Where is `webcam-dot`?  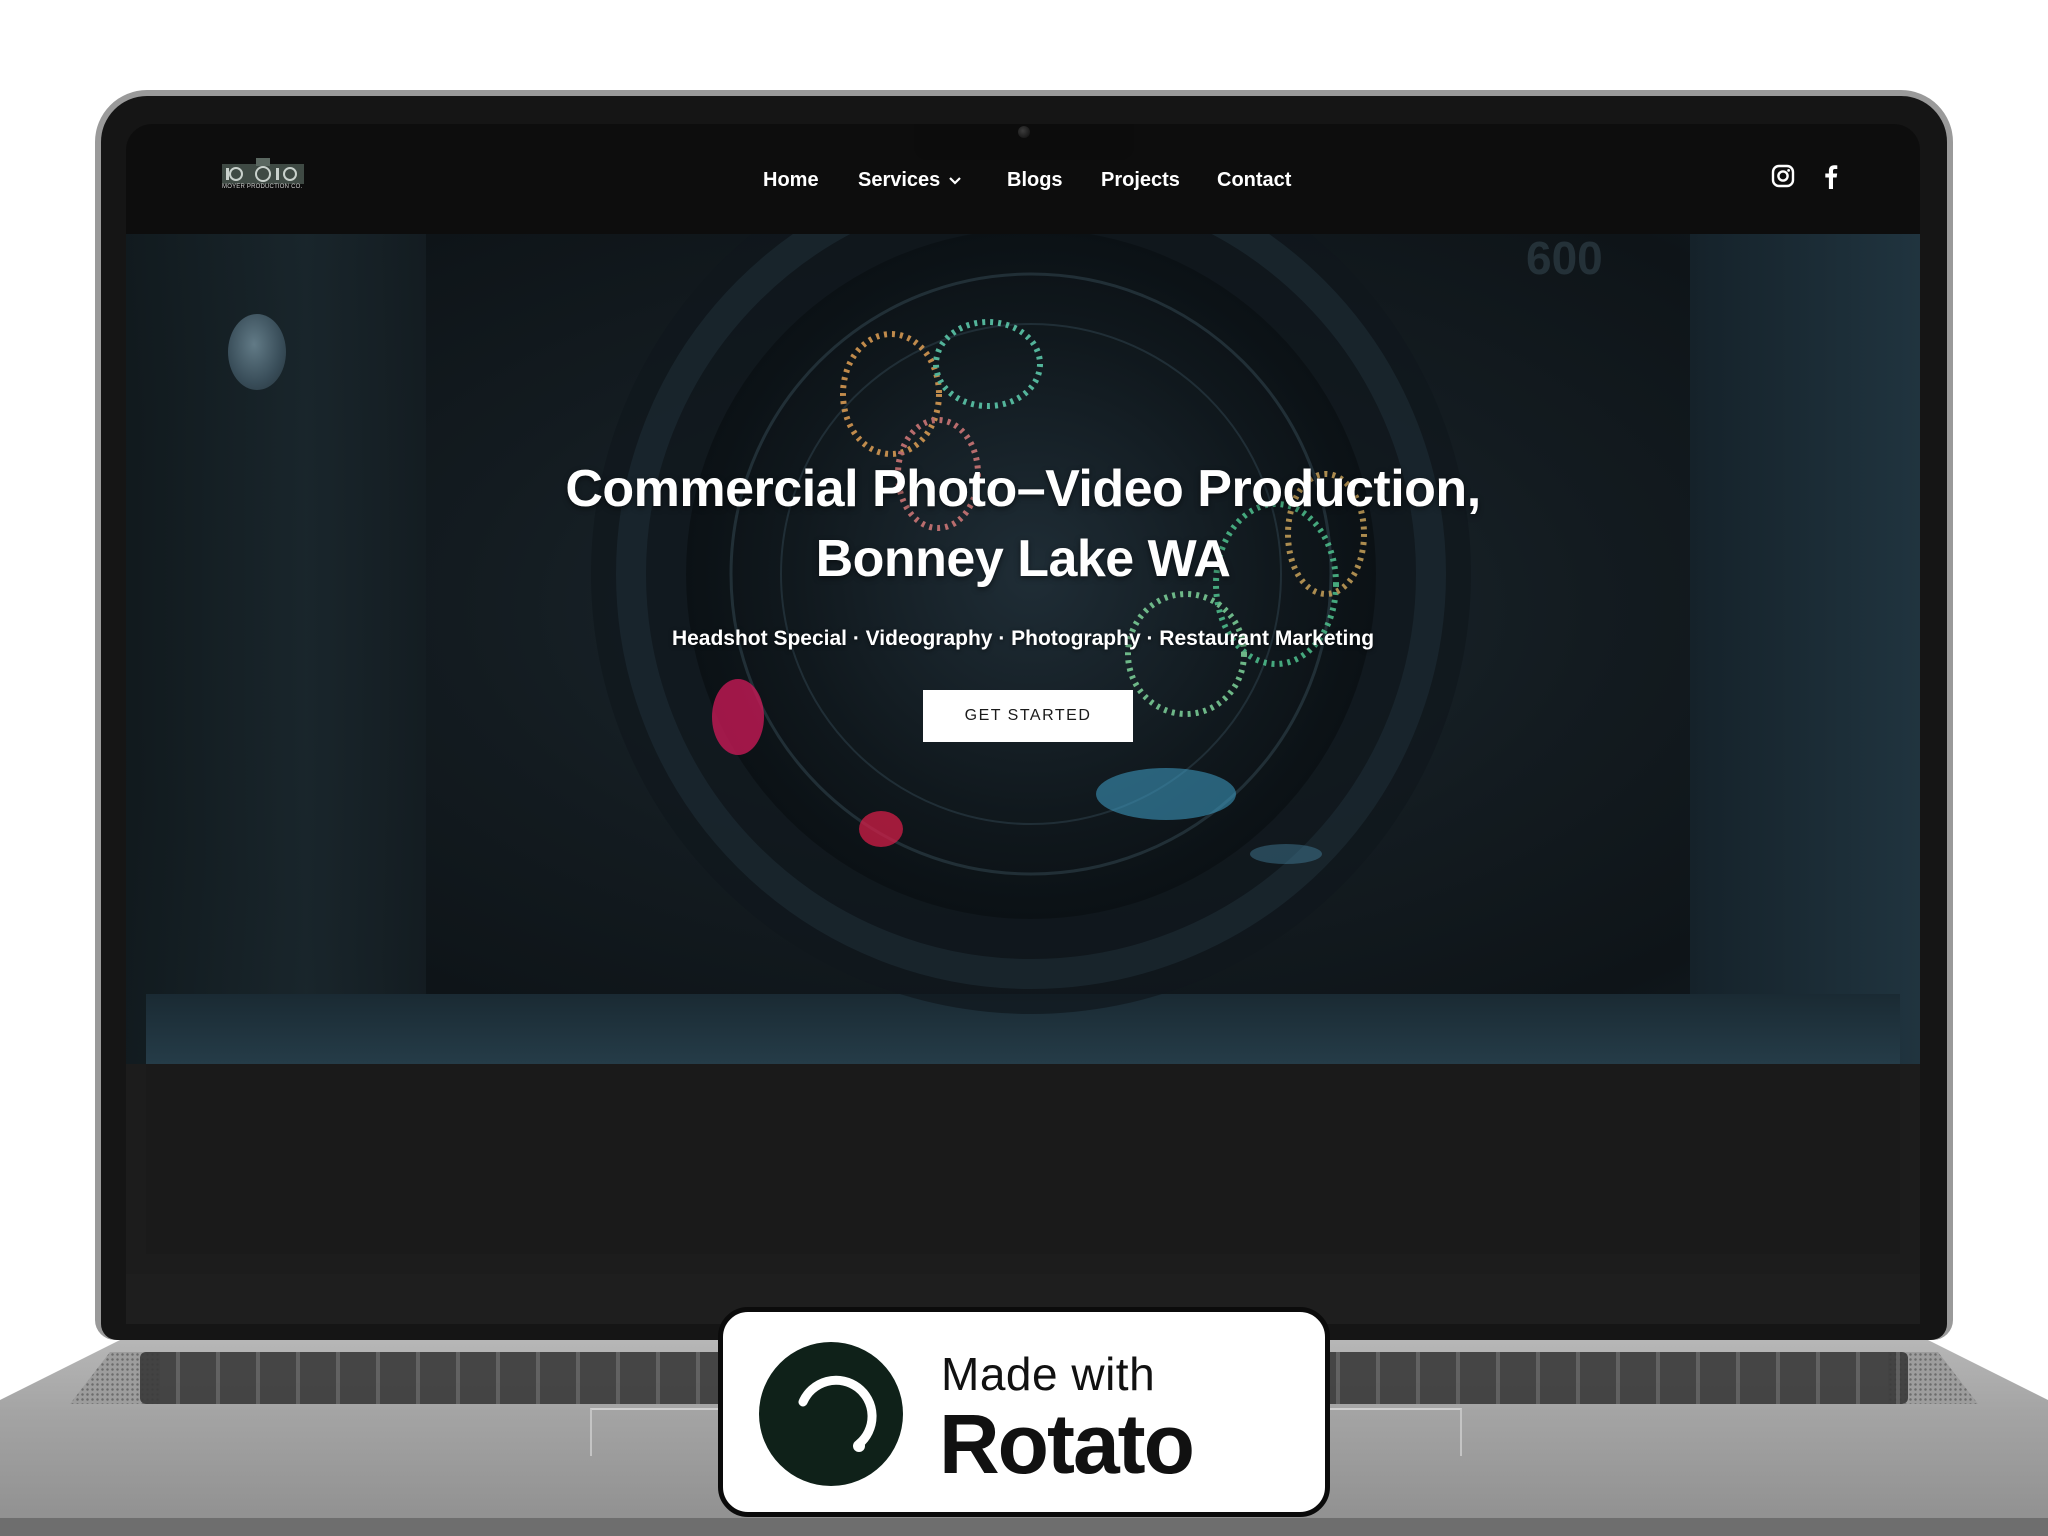 webcam-dot is located at coordinates (1024, 132).